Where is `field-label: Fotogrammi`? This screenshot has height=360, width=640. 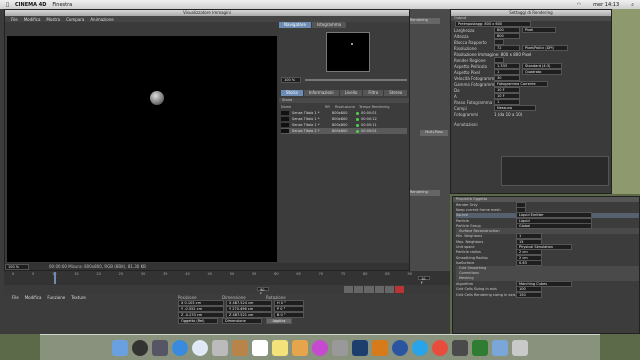
field-label: Fotogrammi is located at coordinates (466, 114).